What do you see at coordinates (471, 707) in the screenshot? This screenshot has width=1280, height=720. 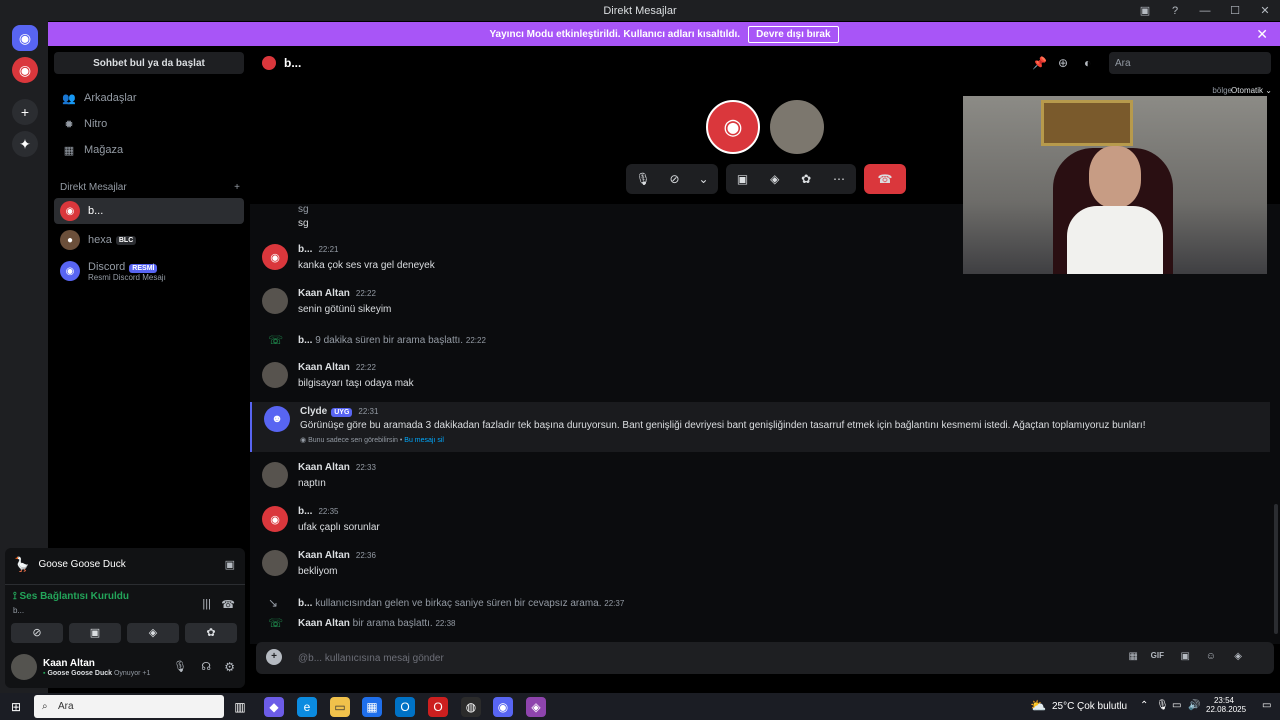 I see `chrome-icon: ◍` at bounding box center [471, 707].